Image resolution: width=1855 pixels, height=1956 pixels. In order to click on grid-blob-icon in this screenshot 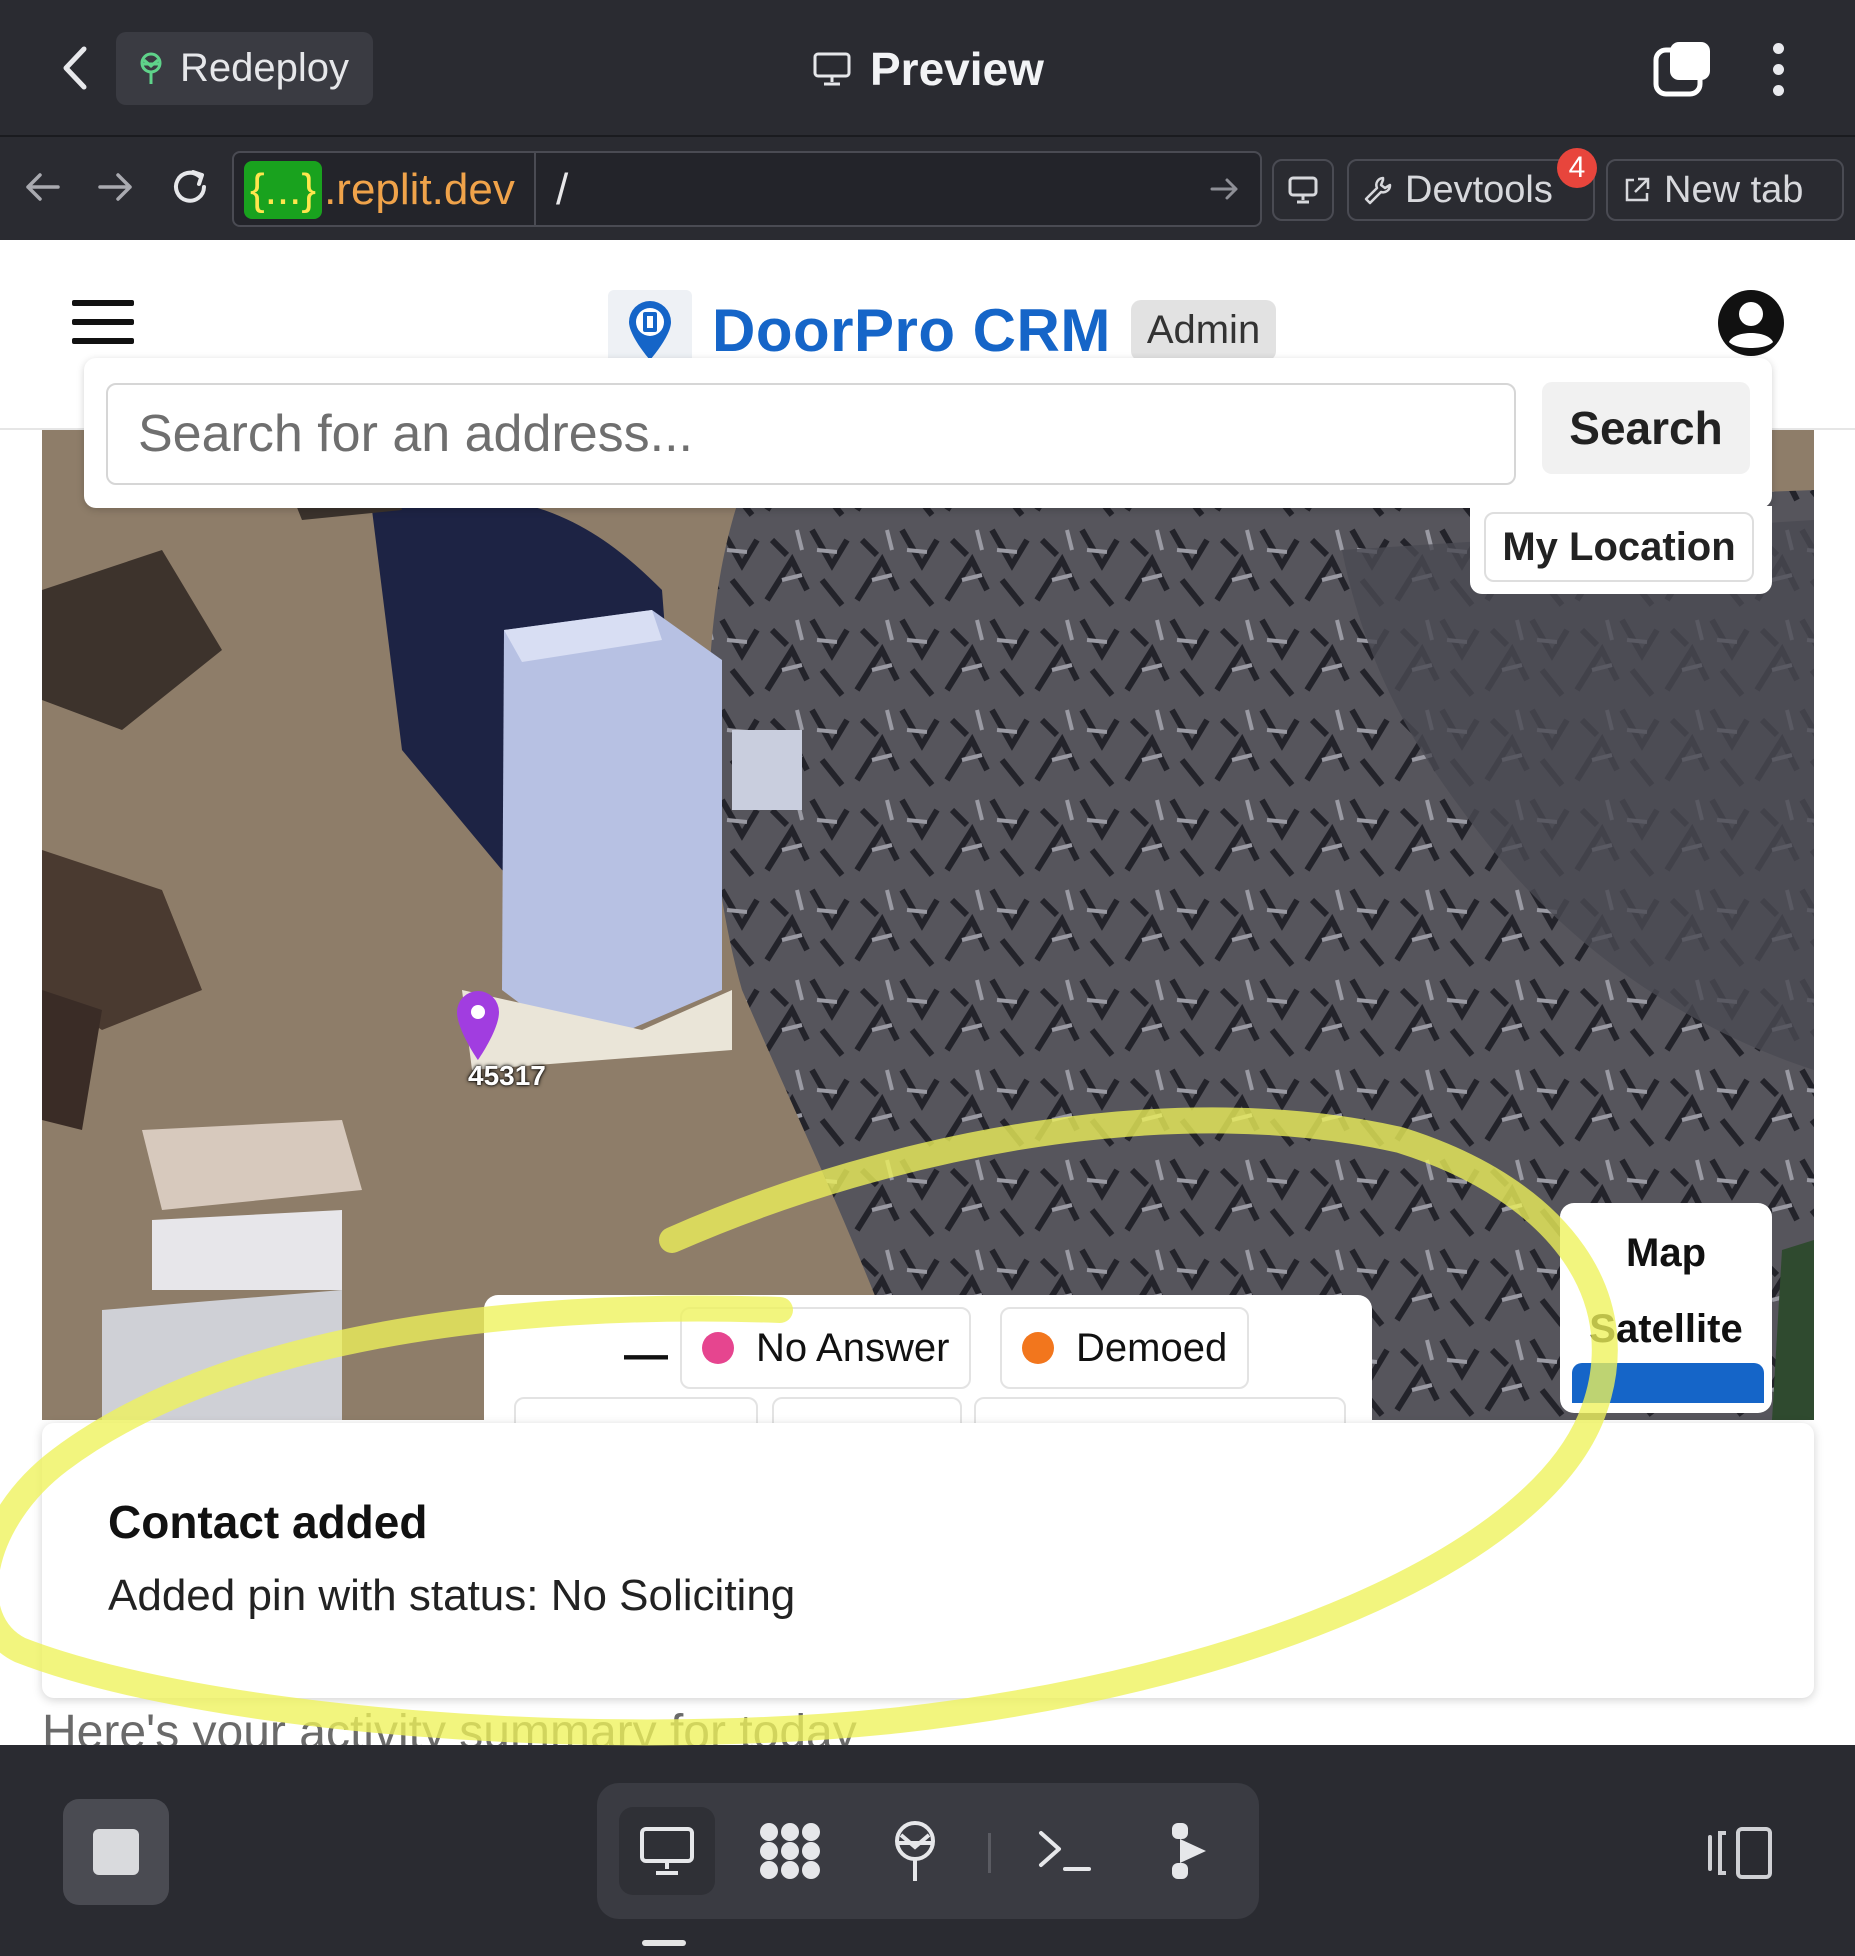, I will do `click(790, 1851)`.